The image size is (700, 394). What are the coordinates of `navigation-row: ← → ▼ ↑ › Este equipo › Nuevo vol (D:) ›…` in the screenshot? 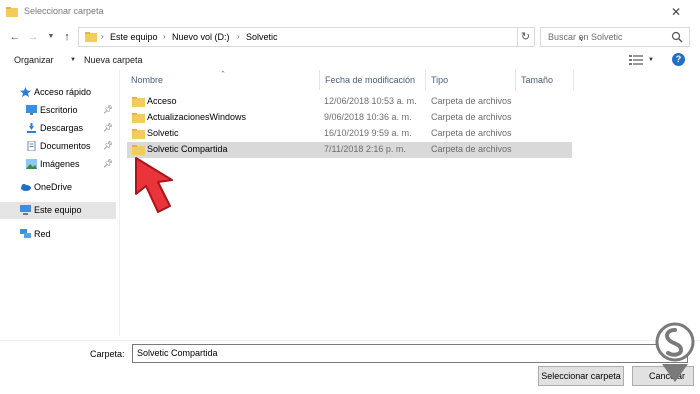 It's located at (350, 37).